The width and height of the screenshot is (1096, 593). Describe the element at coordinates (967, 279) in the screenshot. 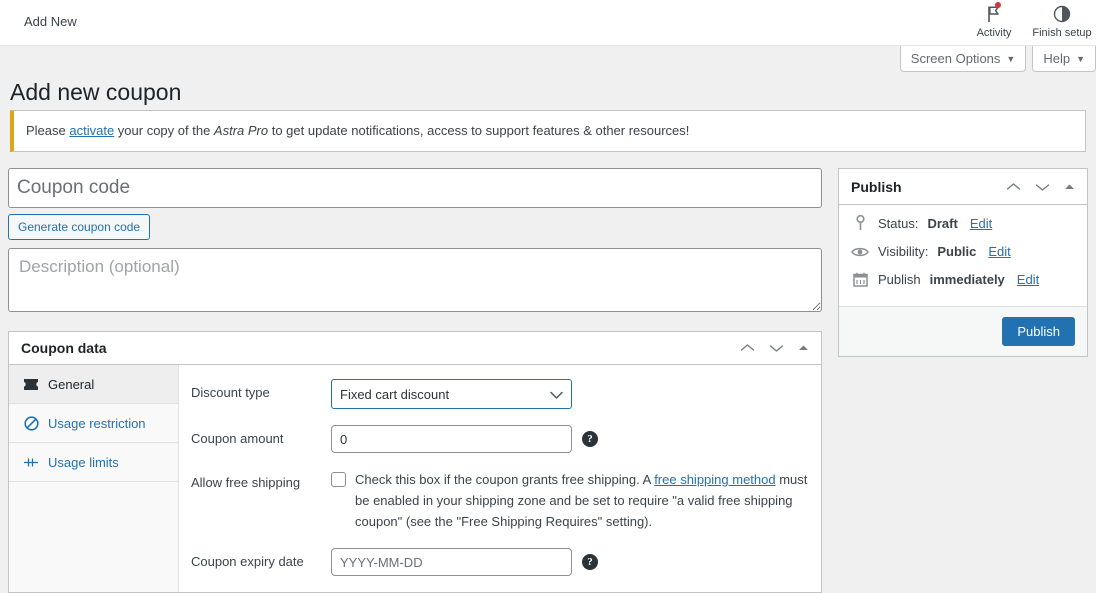

I see `publish-date-value: immediately` at that location.